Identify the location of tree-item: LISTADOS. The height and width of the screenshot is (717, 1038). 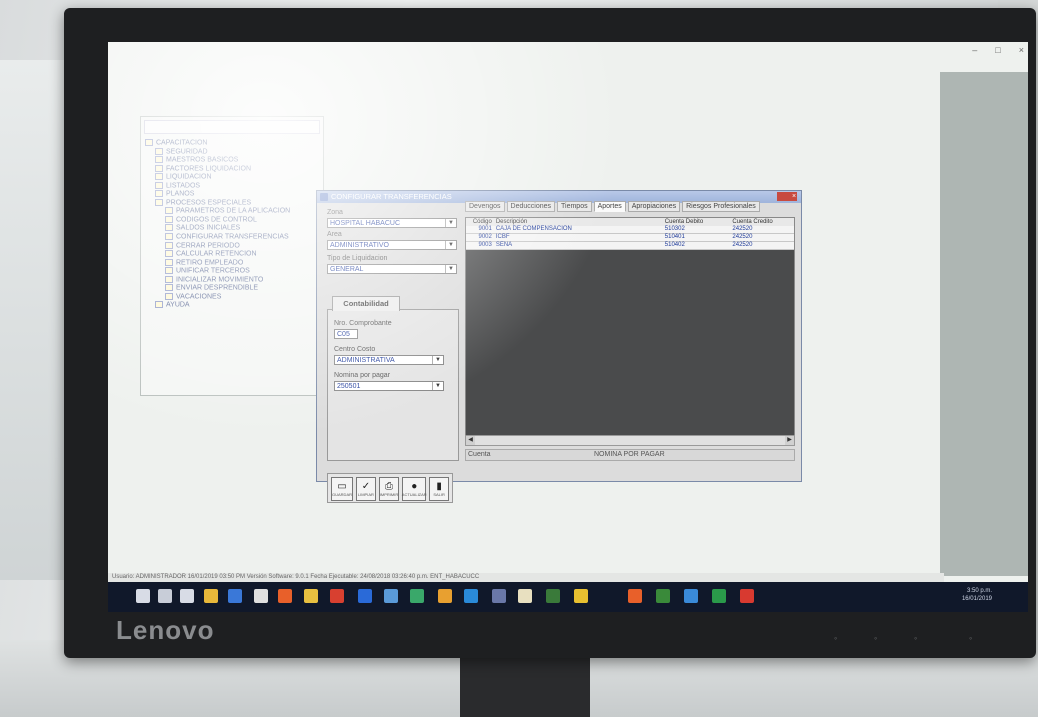
(217, 186).